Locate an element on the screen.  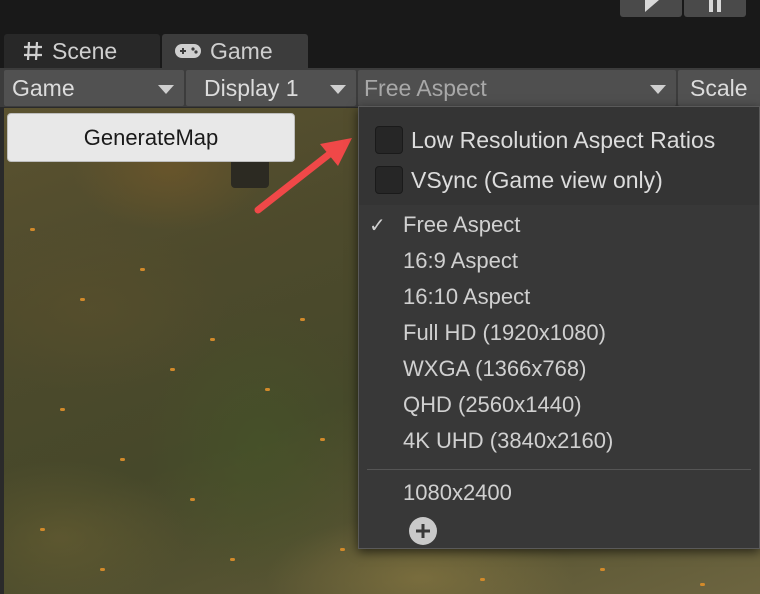
game-view-select: Game is located at coordinates (94, 88).